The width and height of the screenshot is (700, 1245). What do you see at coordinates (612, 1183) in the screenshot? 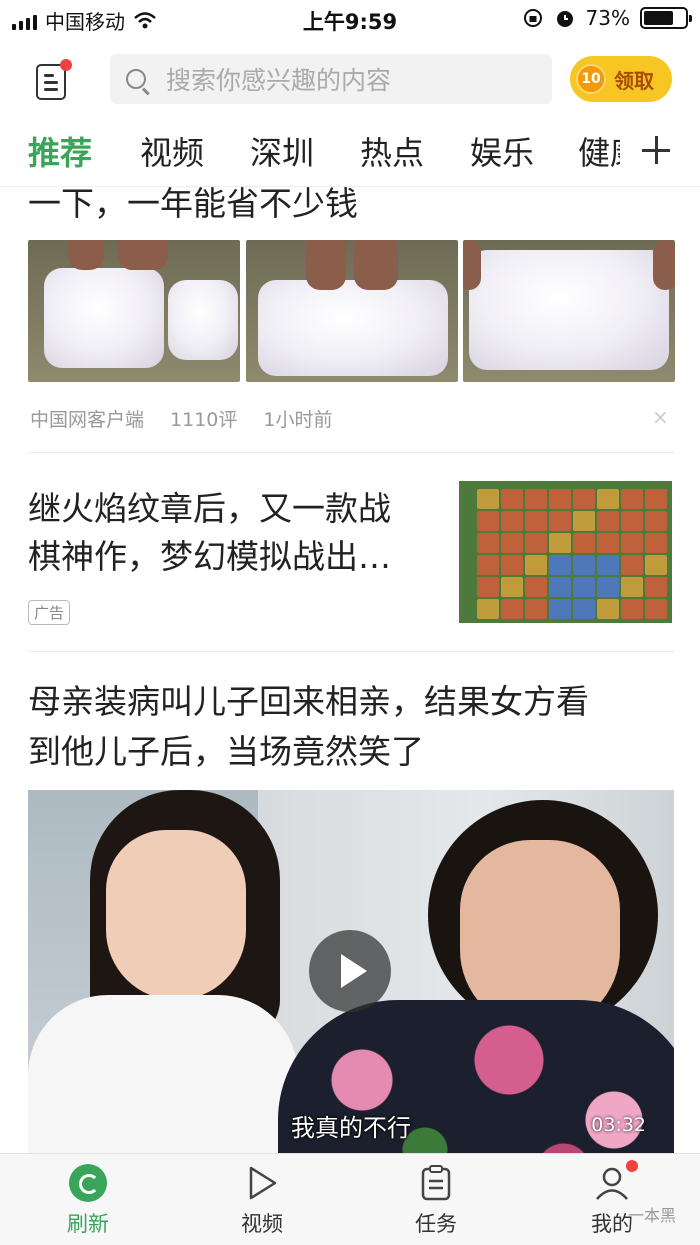
I see `user-icon` at bounding box center [612, 1183].